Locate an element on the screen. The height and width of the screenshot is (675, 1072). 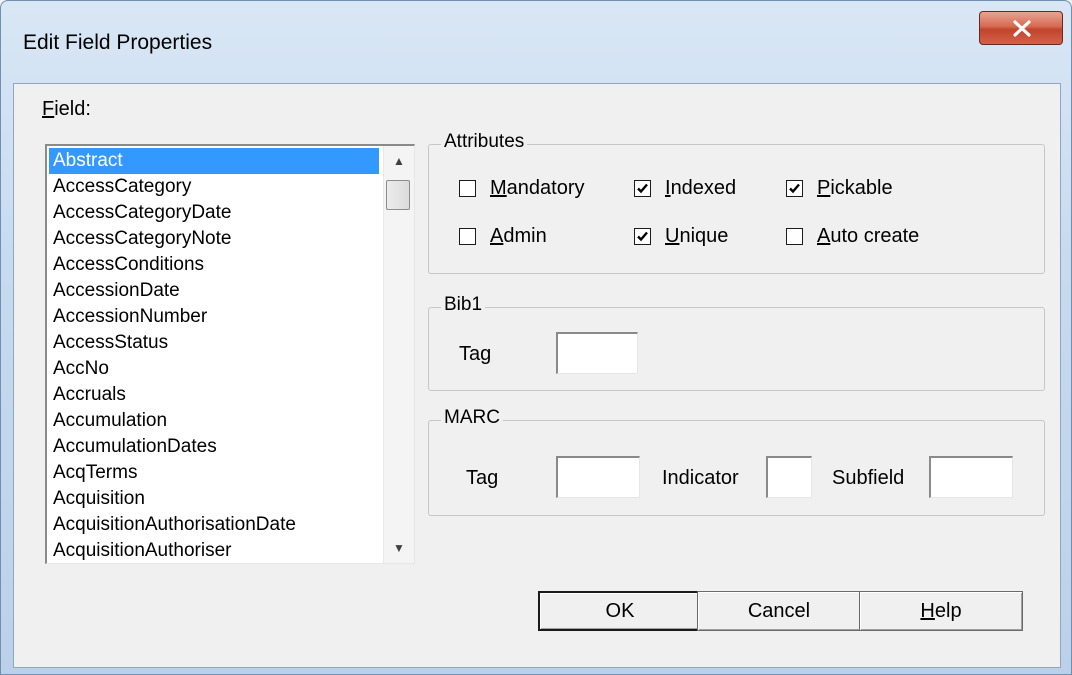
scroll-thumb is located at coordinates (398, 195).